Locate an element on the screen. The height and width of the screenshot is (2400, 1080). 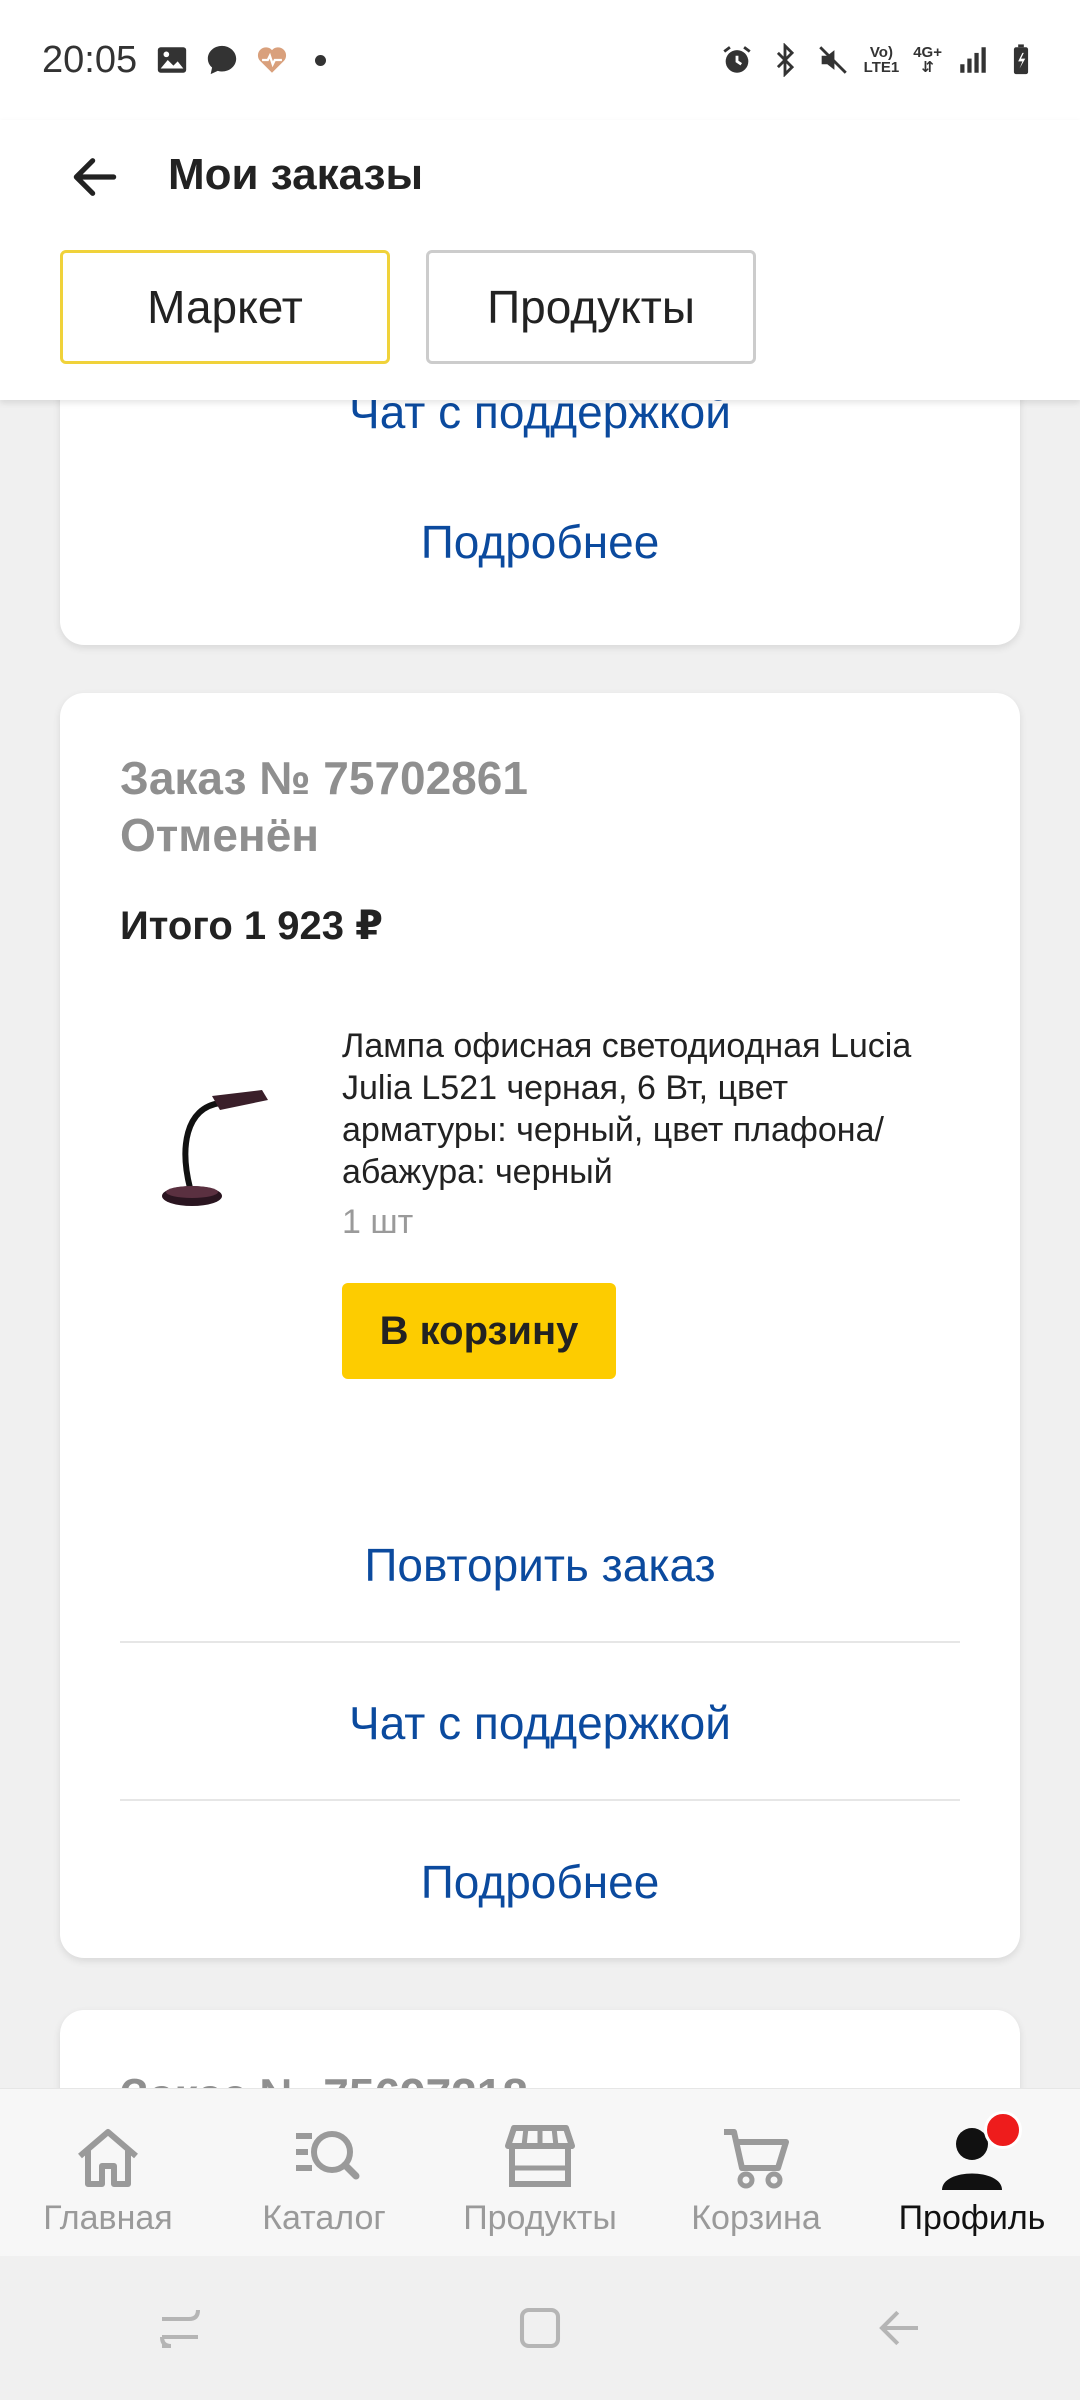
order-card: Заказ № 75697218 is located at coordinates (540, 2049).